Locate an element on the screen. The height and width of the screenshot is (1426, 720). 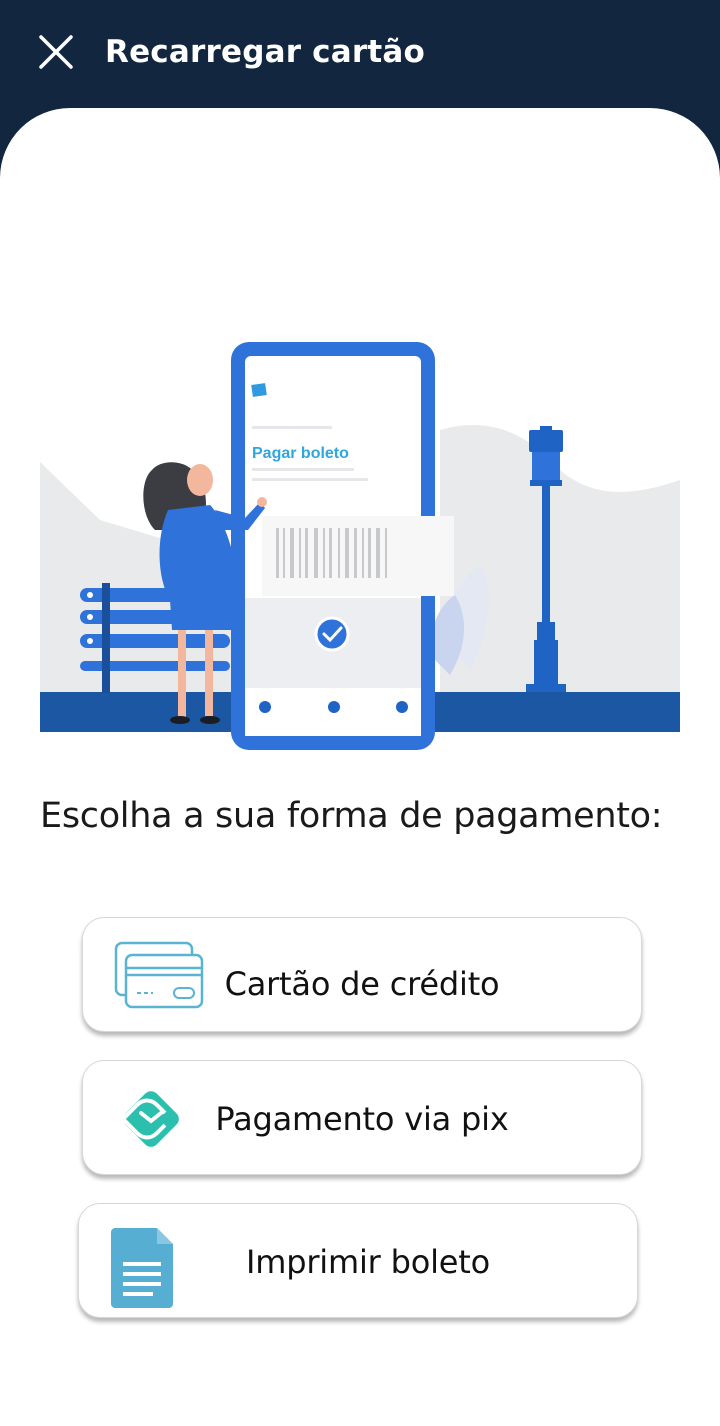
pix-label: Pagamento via pix is located at coordinates (362, 1119).